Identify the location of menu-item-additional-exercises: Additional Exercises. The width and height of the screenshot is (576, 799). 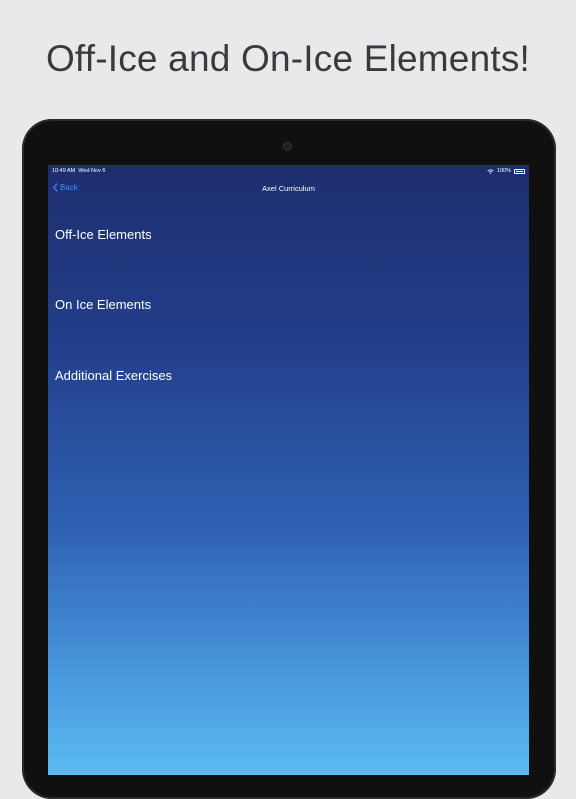
(113, 375).